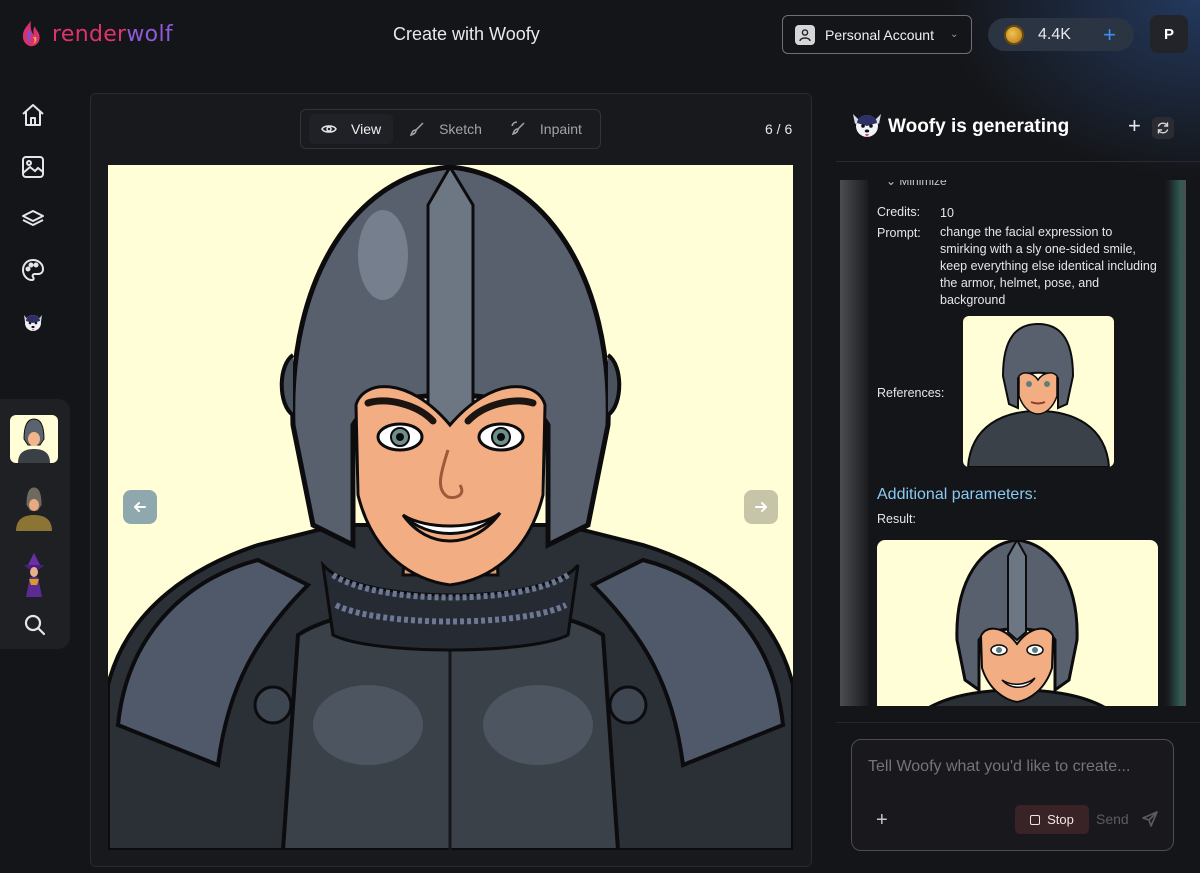  Describe the element at coordinates (1012, 795) in the screenshot. I see `chat-composer: + Stop Send` at that location.